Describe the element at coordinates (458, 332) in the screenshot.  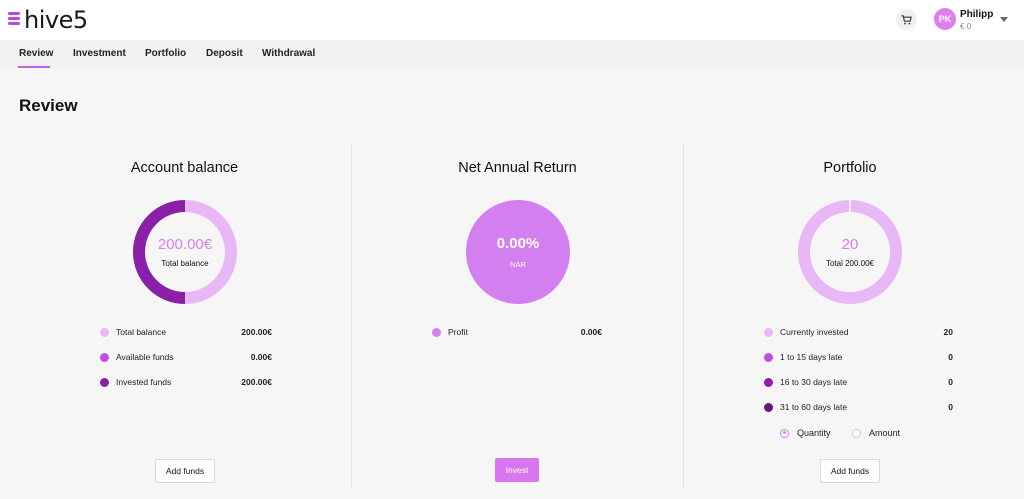
I see `legend-label: Profit` at that location.